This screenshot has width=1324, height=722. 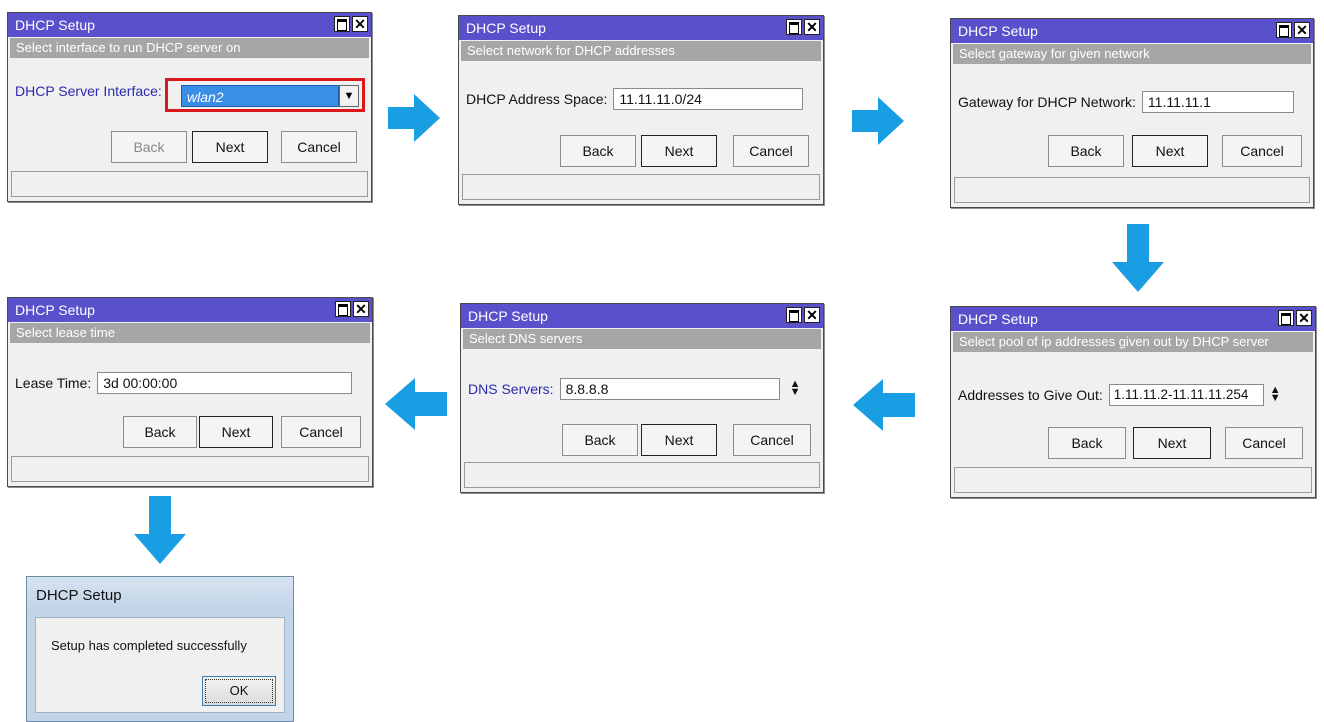 What do you see at coordinates (189, 48) in the screenshot?
I see `step-subheader: Select interface to run DHCP server on` at bounding box center [189, 48].